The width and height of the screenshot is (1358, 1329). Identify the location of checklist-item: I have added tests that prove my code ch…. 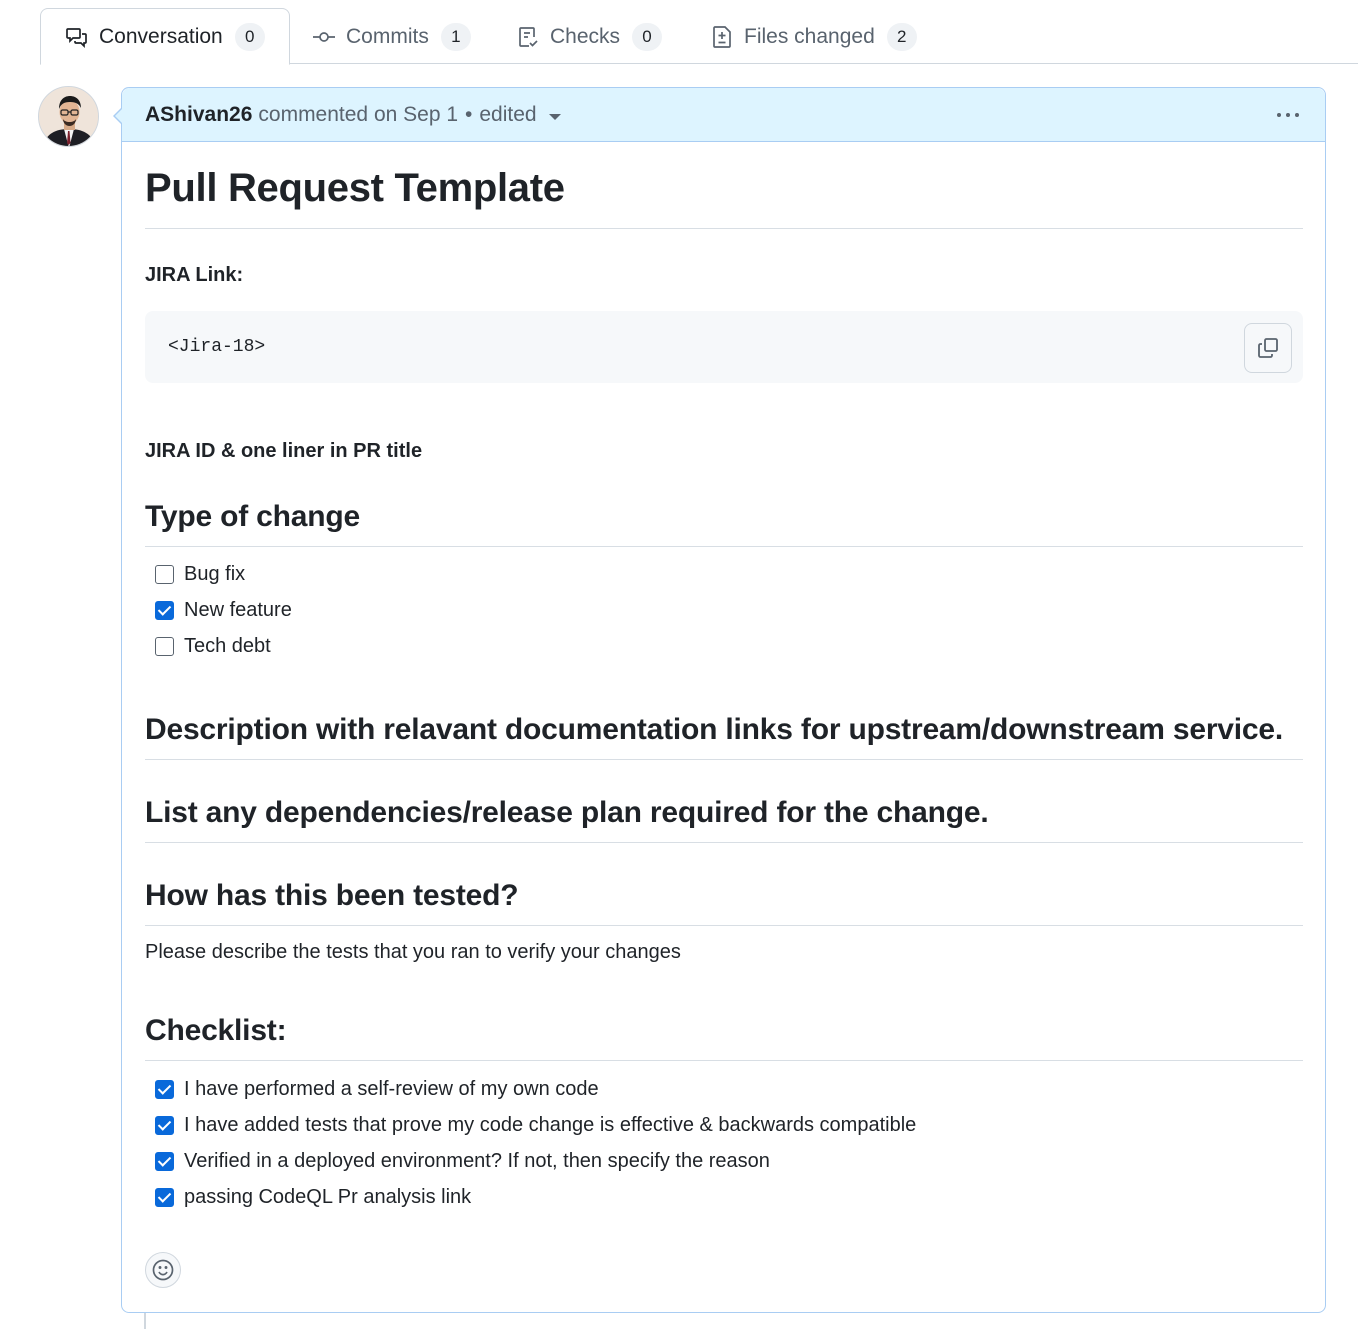
(535, 1125).